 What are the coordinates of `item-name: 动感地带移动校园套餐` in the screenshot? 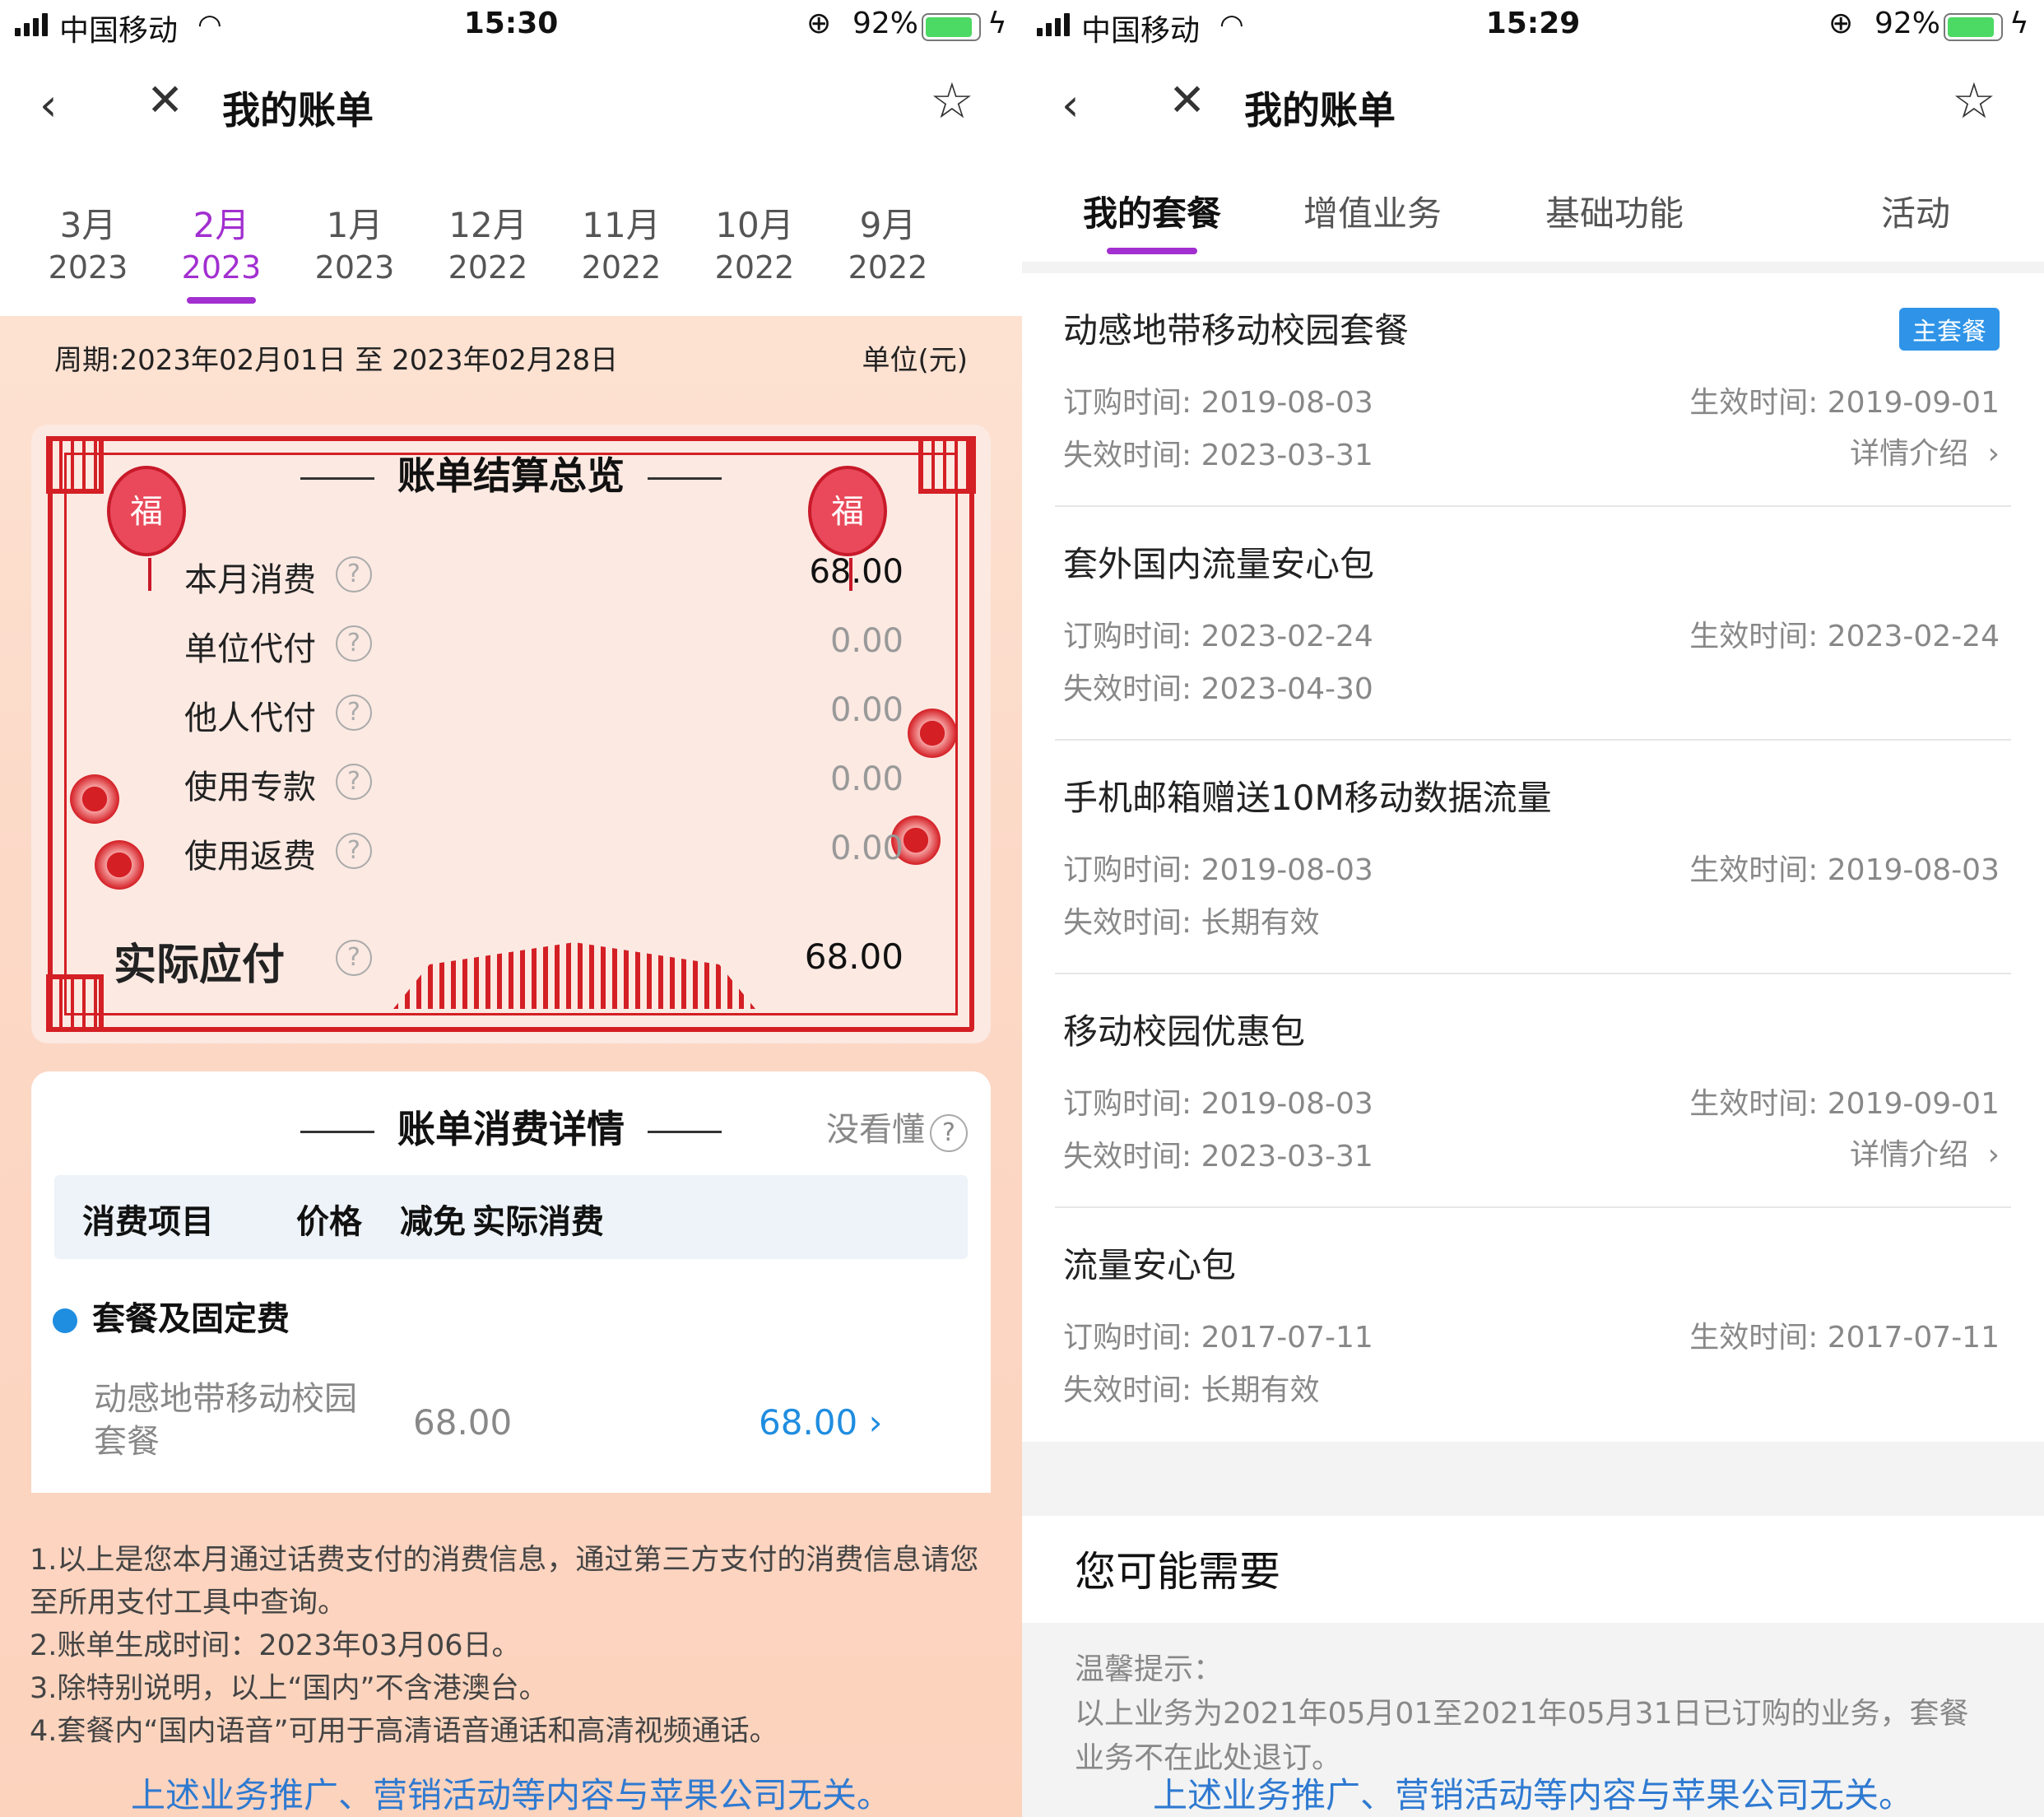 It's located at (225, 1420).